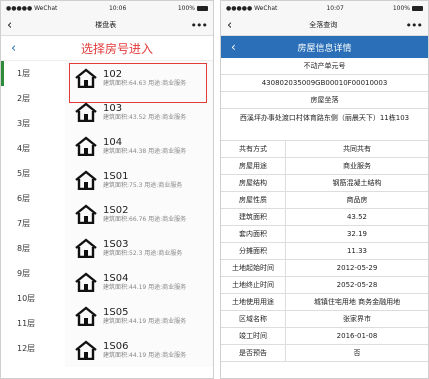 Image resolution: width=429 pixels, height=379 pixels. What do you see at coordinates (253, 183) in the screenshot?
I see `detail-key: 房屋结构` at bounding box center [253, 183].